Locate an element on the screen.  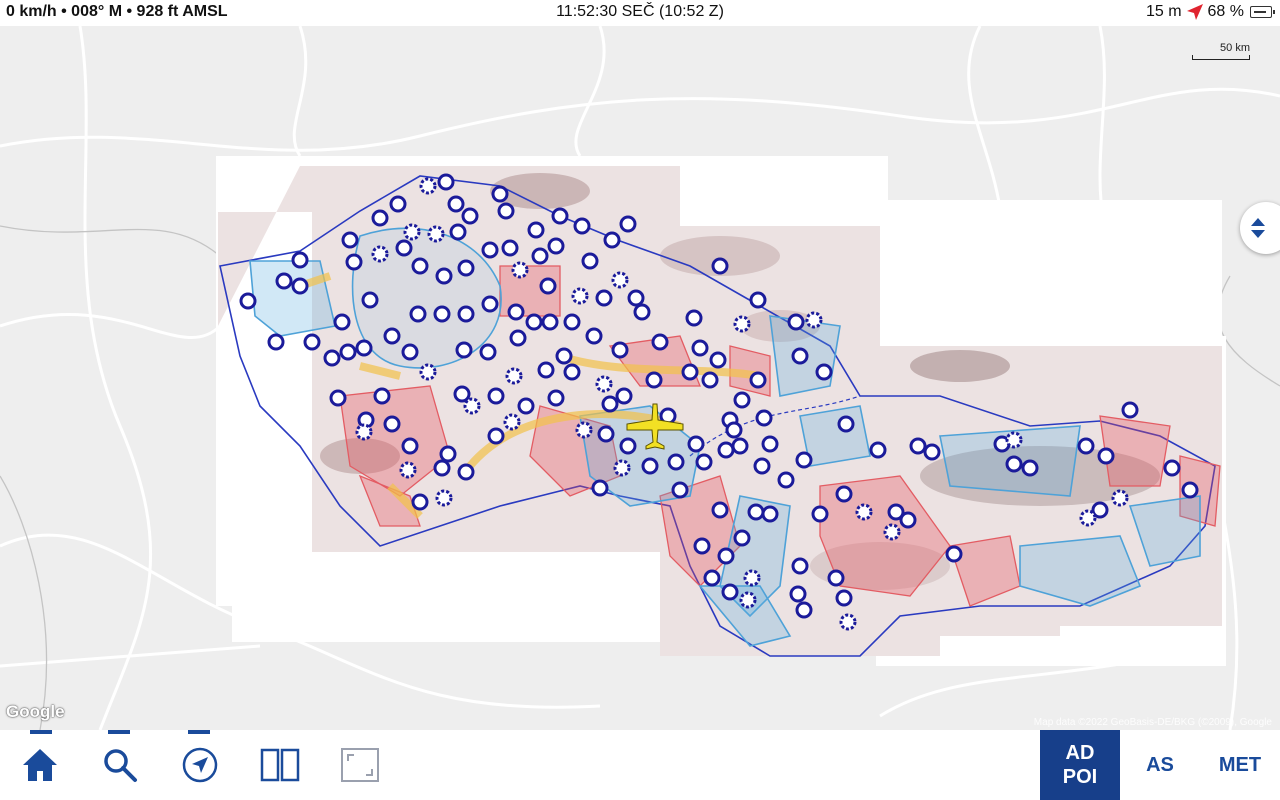
tab-as-label: AS is located at coordinates (1160, 765).